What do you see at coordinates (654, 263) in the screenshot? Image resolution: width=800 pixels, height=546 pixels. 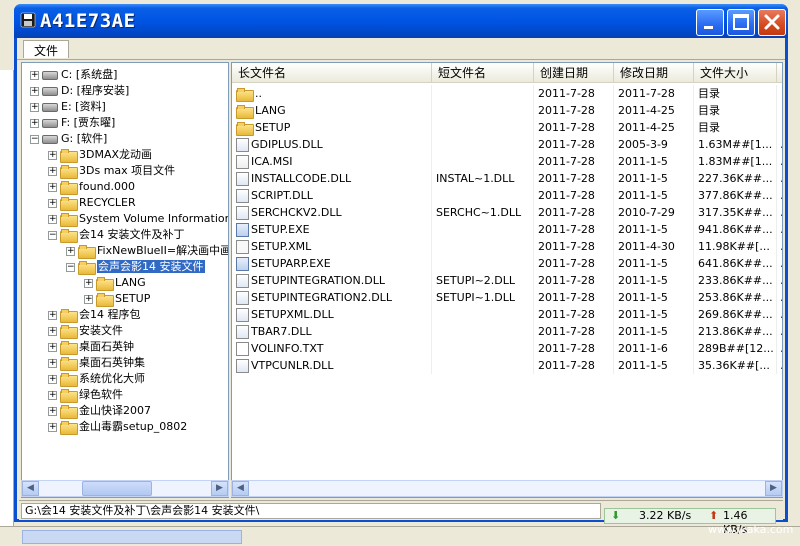 I see `cell-modified: 2011-1-5` at bounding box center [654, 263].